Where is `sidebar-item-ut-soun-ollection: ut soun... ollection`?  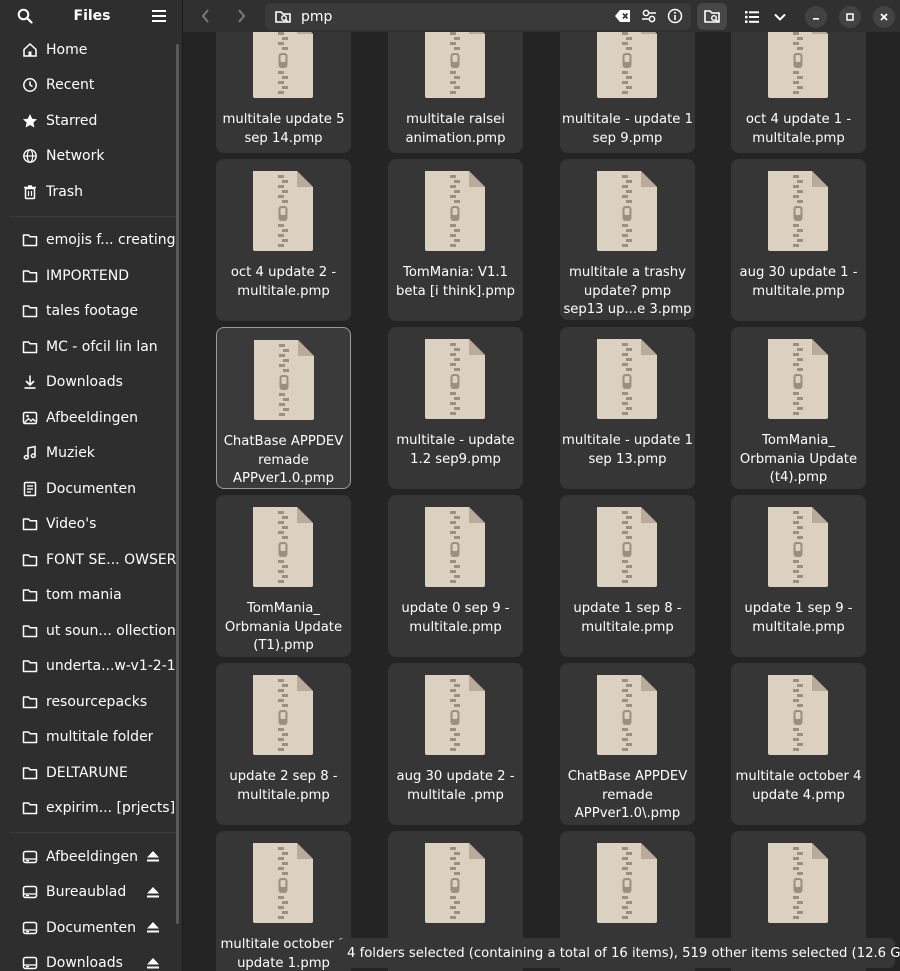 sidebar-item-ut-soun-ollection: ut soun... ollection is located at coordinates (91, 631).